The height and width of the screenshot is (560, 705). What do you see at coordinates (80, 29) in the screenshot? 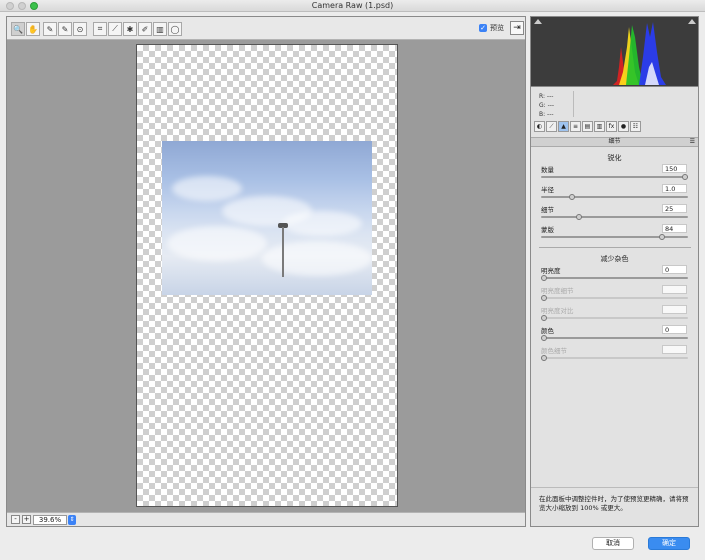
I see `target-adjust-icon: ⊙` at bounding box center [80, 29].